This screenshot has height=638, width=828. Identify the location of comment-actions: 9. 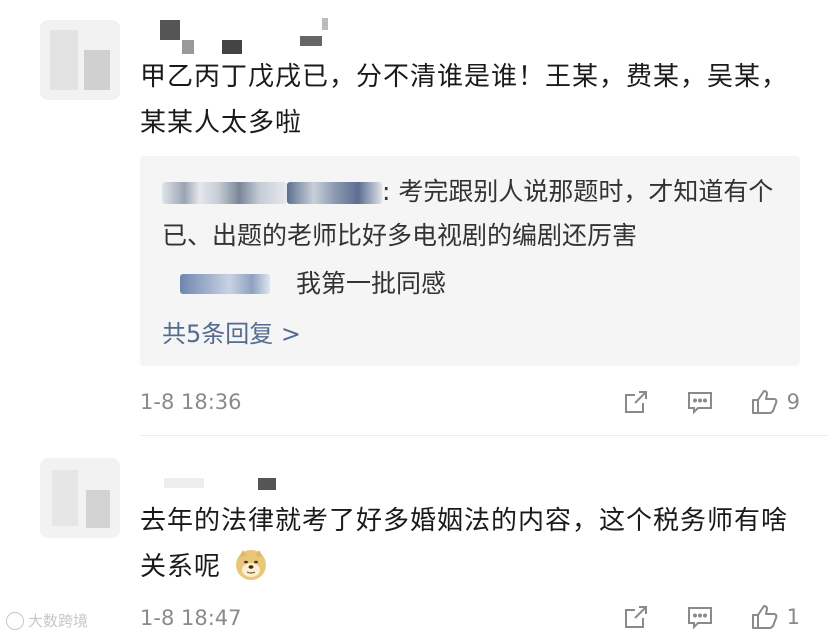
(693, 402).